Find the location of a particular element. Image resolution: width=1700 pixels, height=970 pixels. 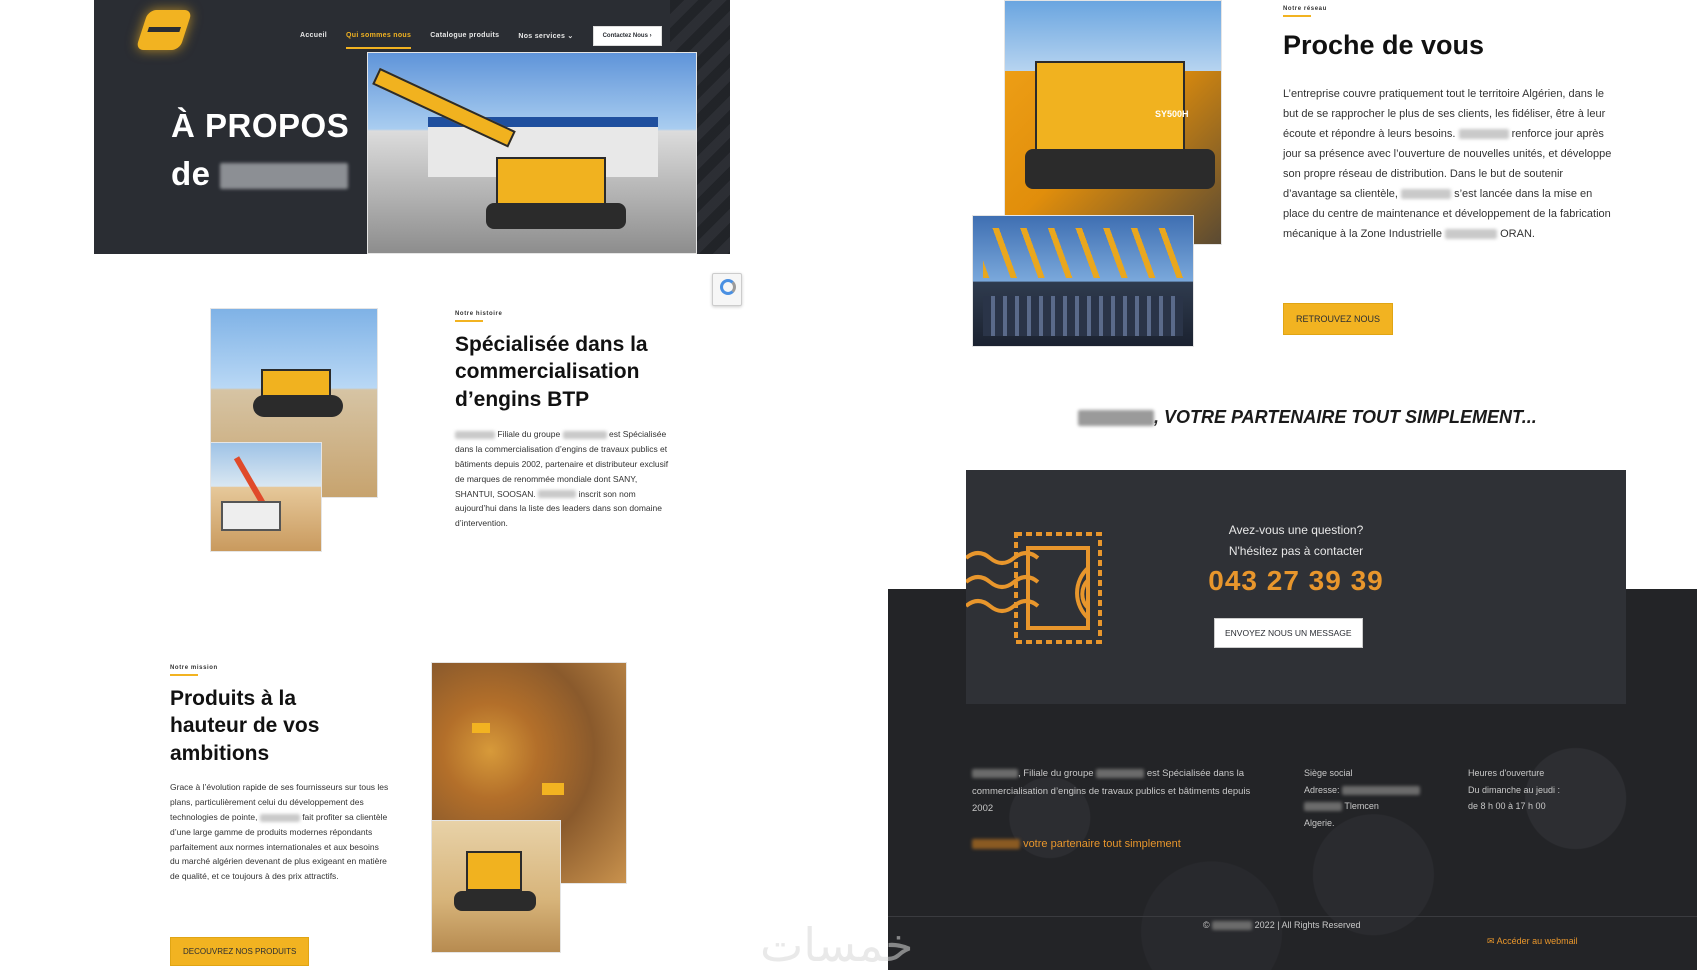

network-title: Proche de vous is located at coordinates (1384, 45).